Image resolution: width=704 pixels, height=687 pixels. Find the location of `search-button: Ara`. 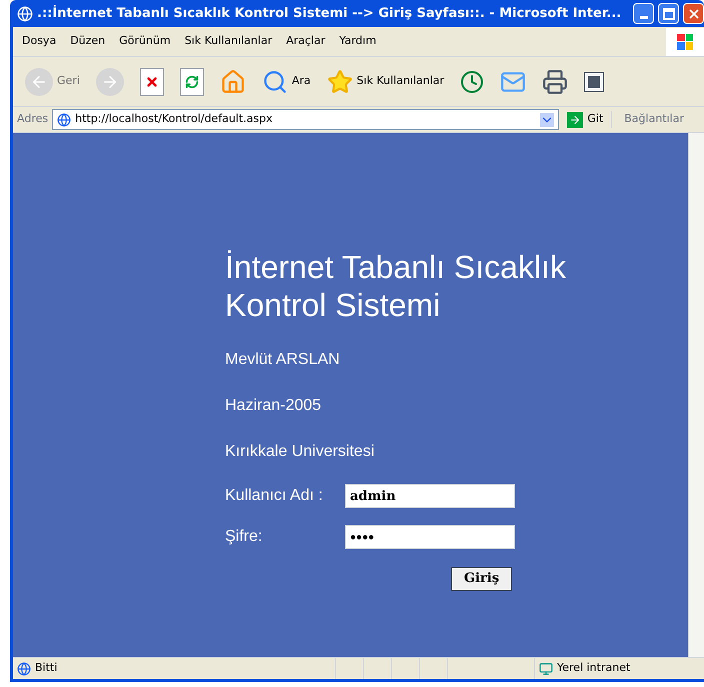

search-button: Ara is located at coordinates (286, 82).